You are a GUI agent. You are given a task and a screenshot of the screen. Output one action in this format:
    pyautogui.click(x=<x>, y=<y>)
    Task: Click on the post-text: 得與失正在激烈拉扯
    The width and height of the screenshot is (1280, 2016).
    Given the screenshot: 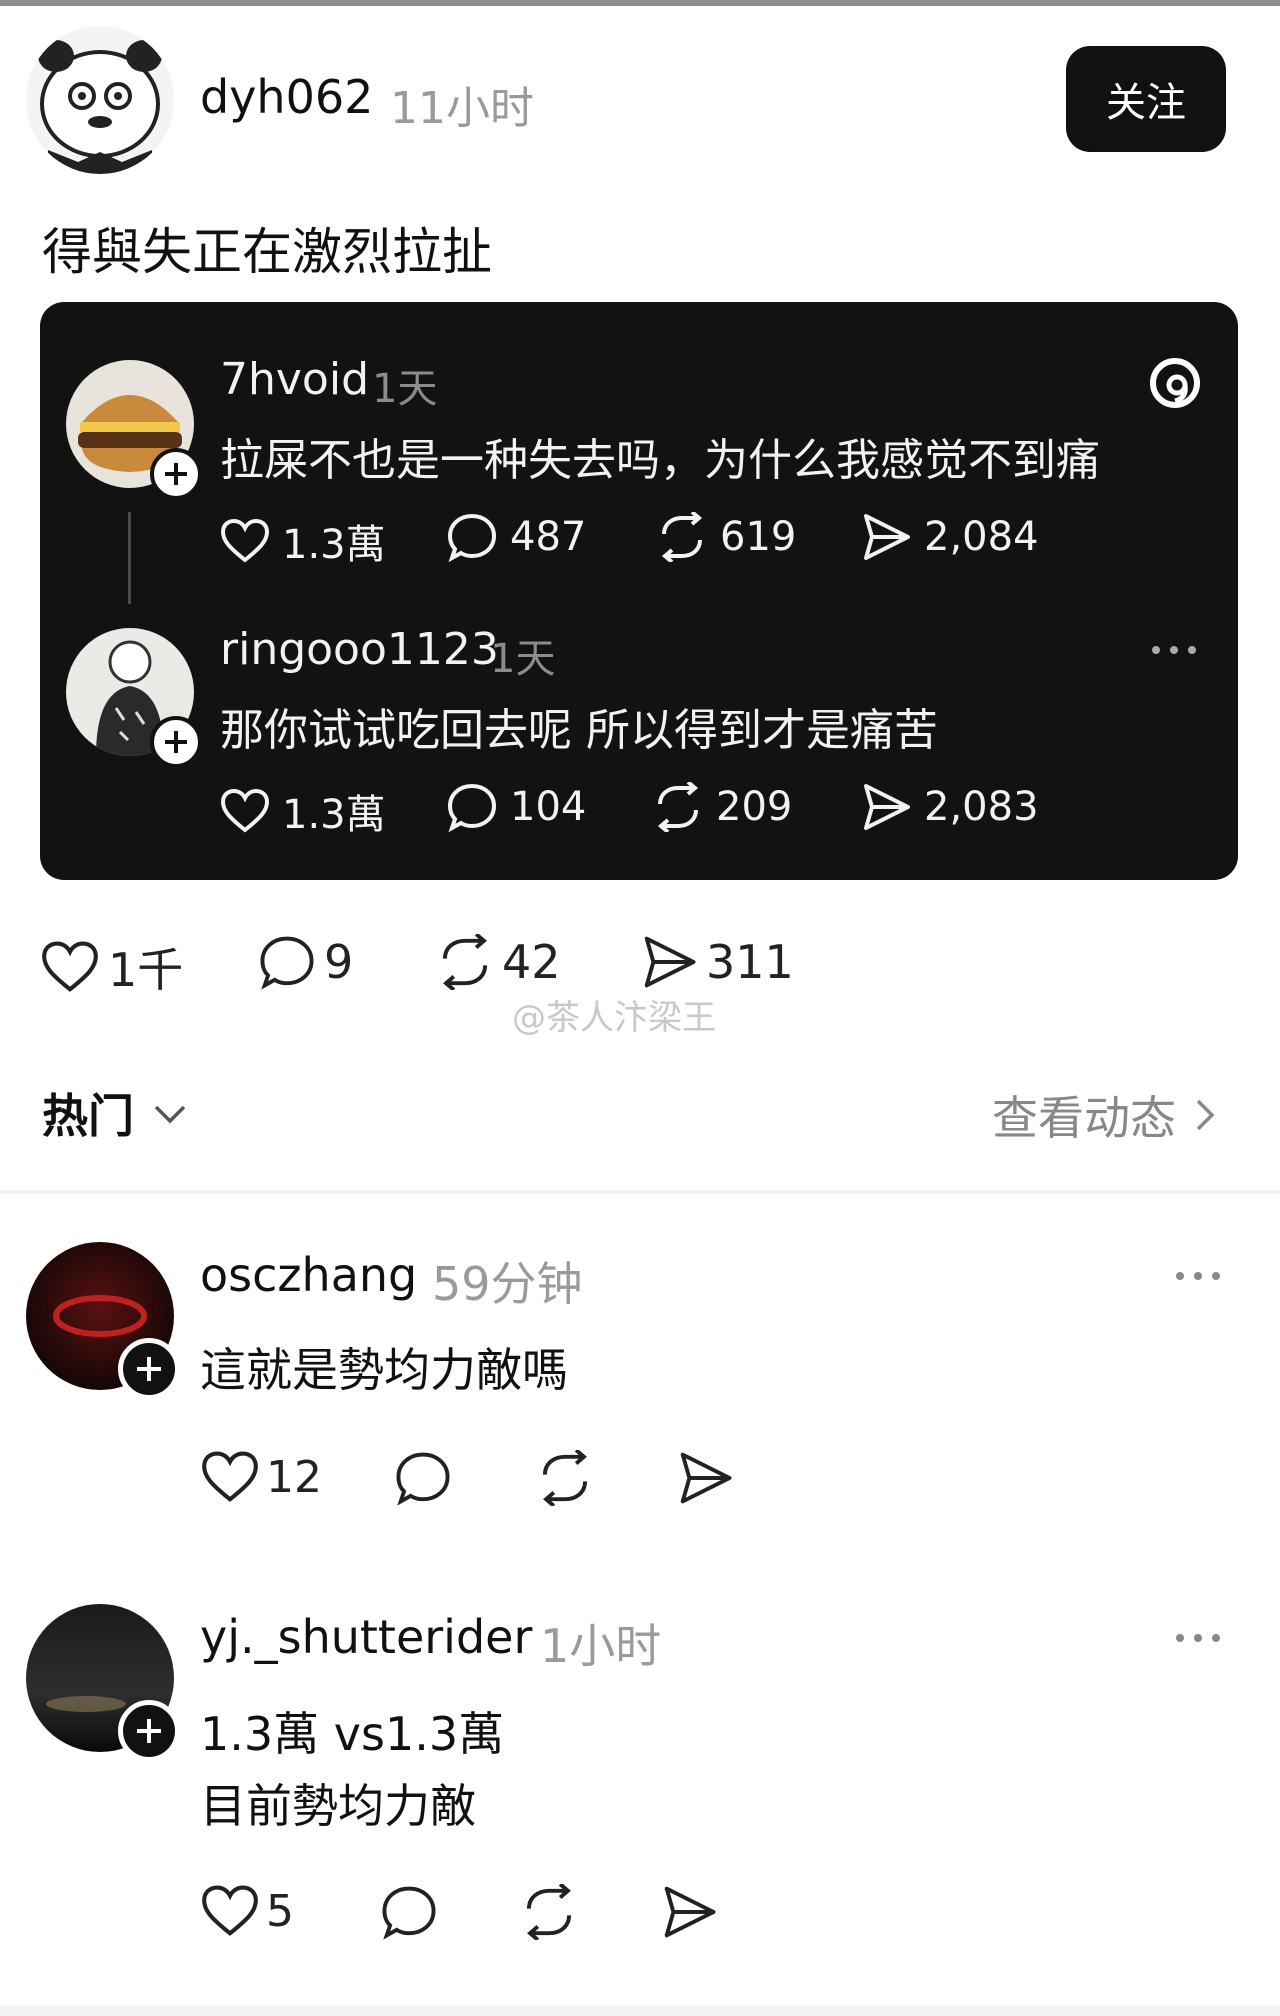 What is the action you would take?
    pyautogui.click(x=267, y=252)
    